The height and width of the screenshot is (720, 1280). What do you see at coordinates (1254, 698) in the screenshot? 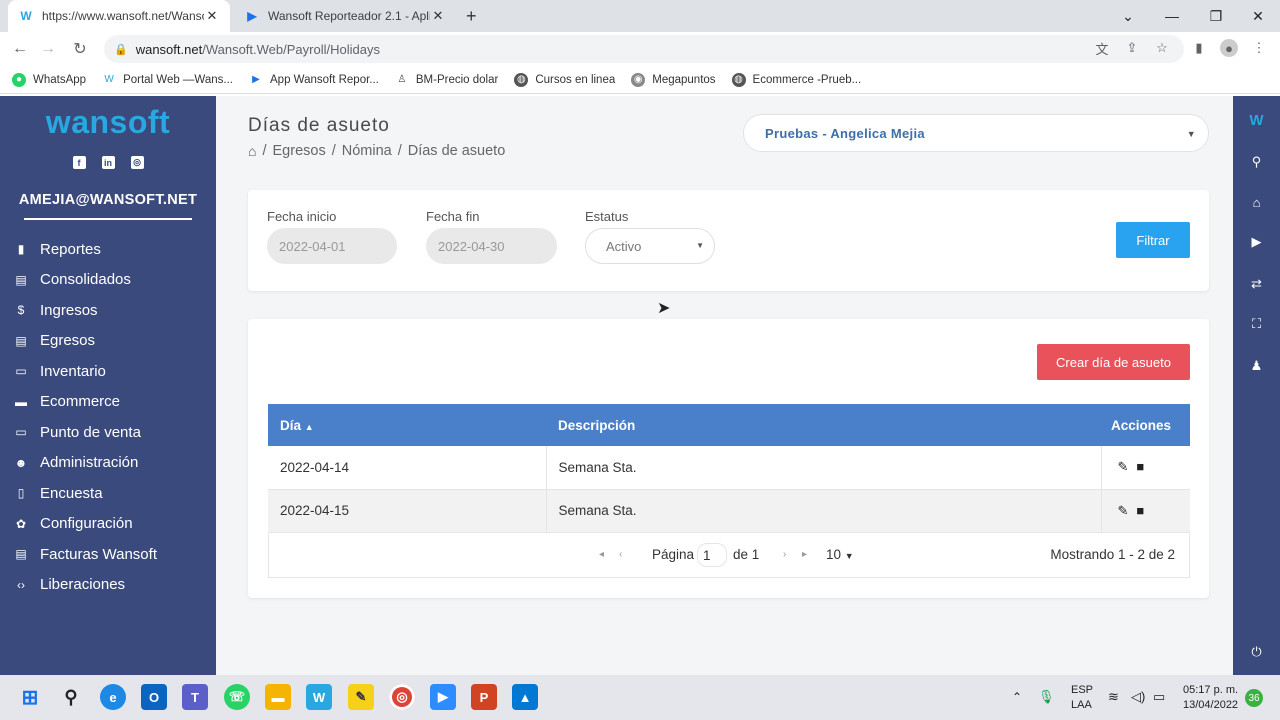
I see `notification-badge: 36` at bounding box center [1254, 698].